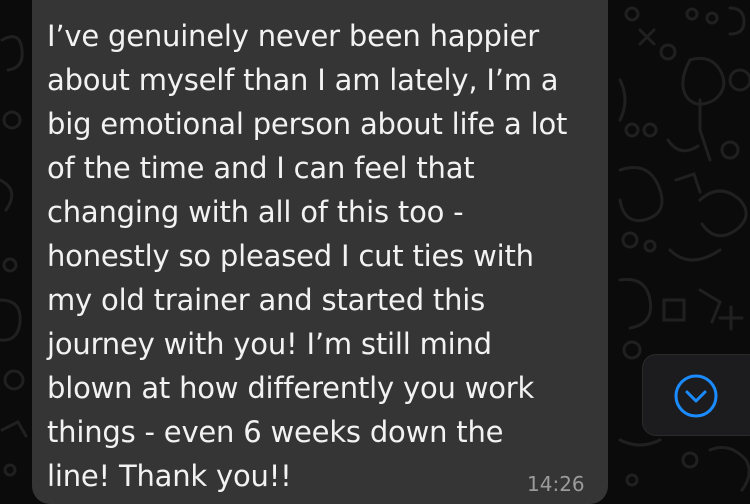  I want to click on message-text-line: big emotional person about life a lot, so click(307, 124).